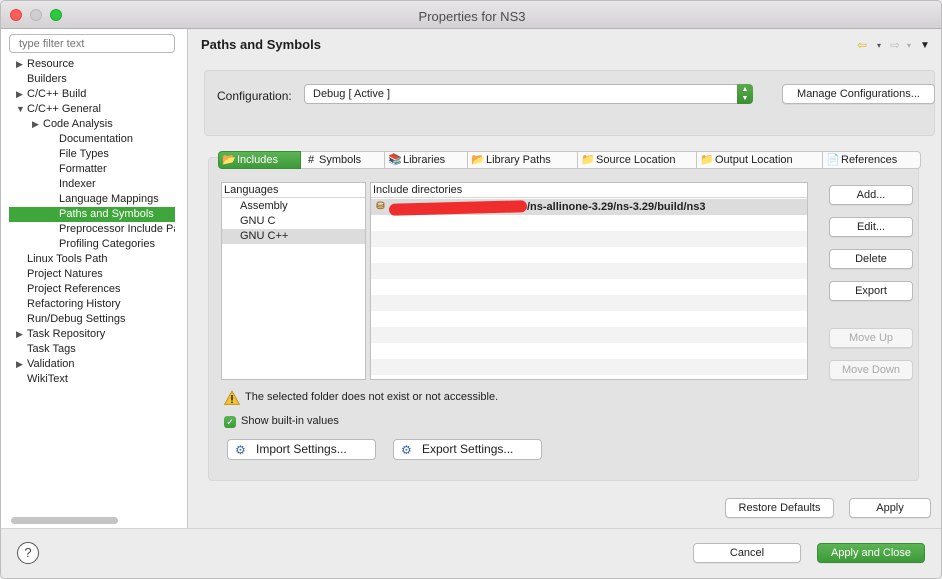 The image size is (942, 579). I want to click on tree-item-label: Project Natures, so click(65, 274).